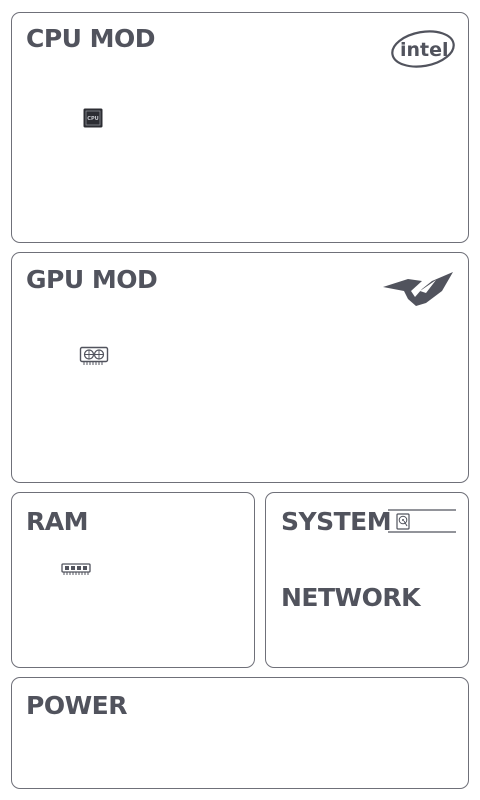  What do you see at coordinates (76, 569) in the screenshot?
I see `ram-stick-icon` at bounding box center [76, 569].